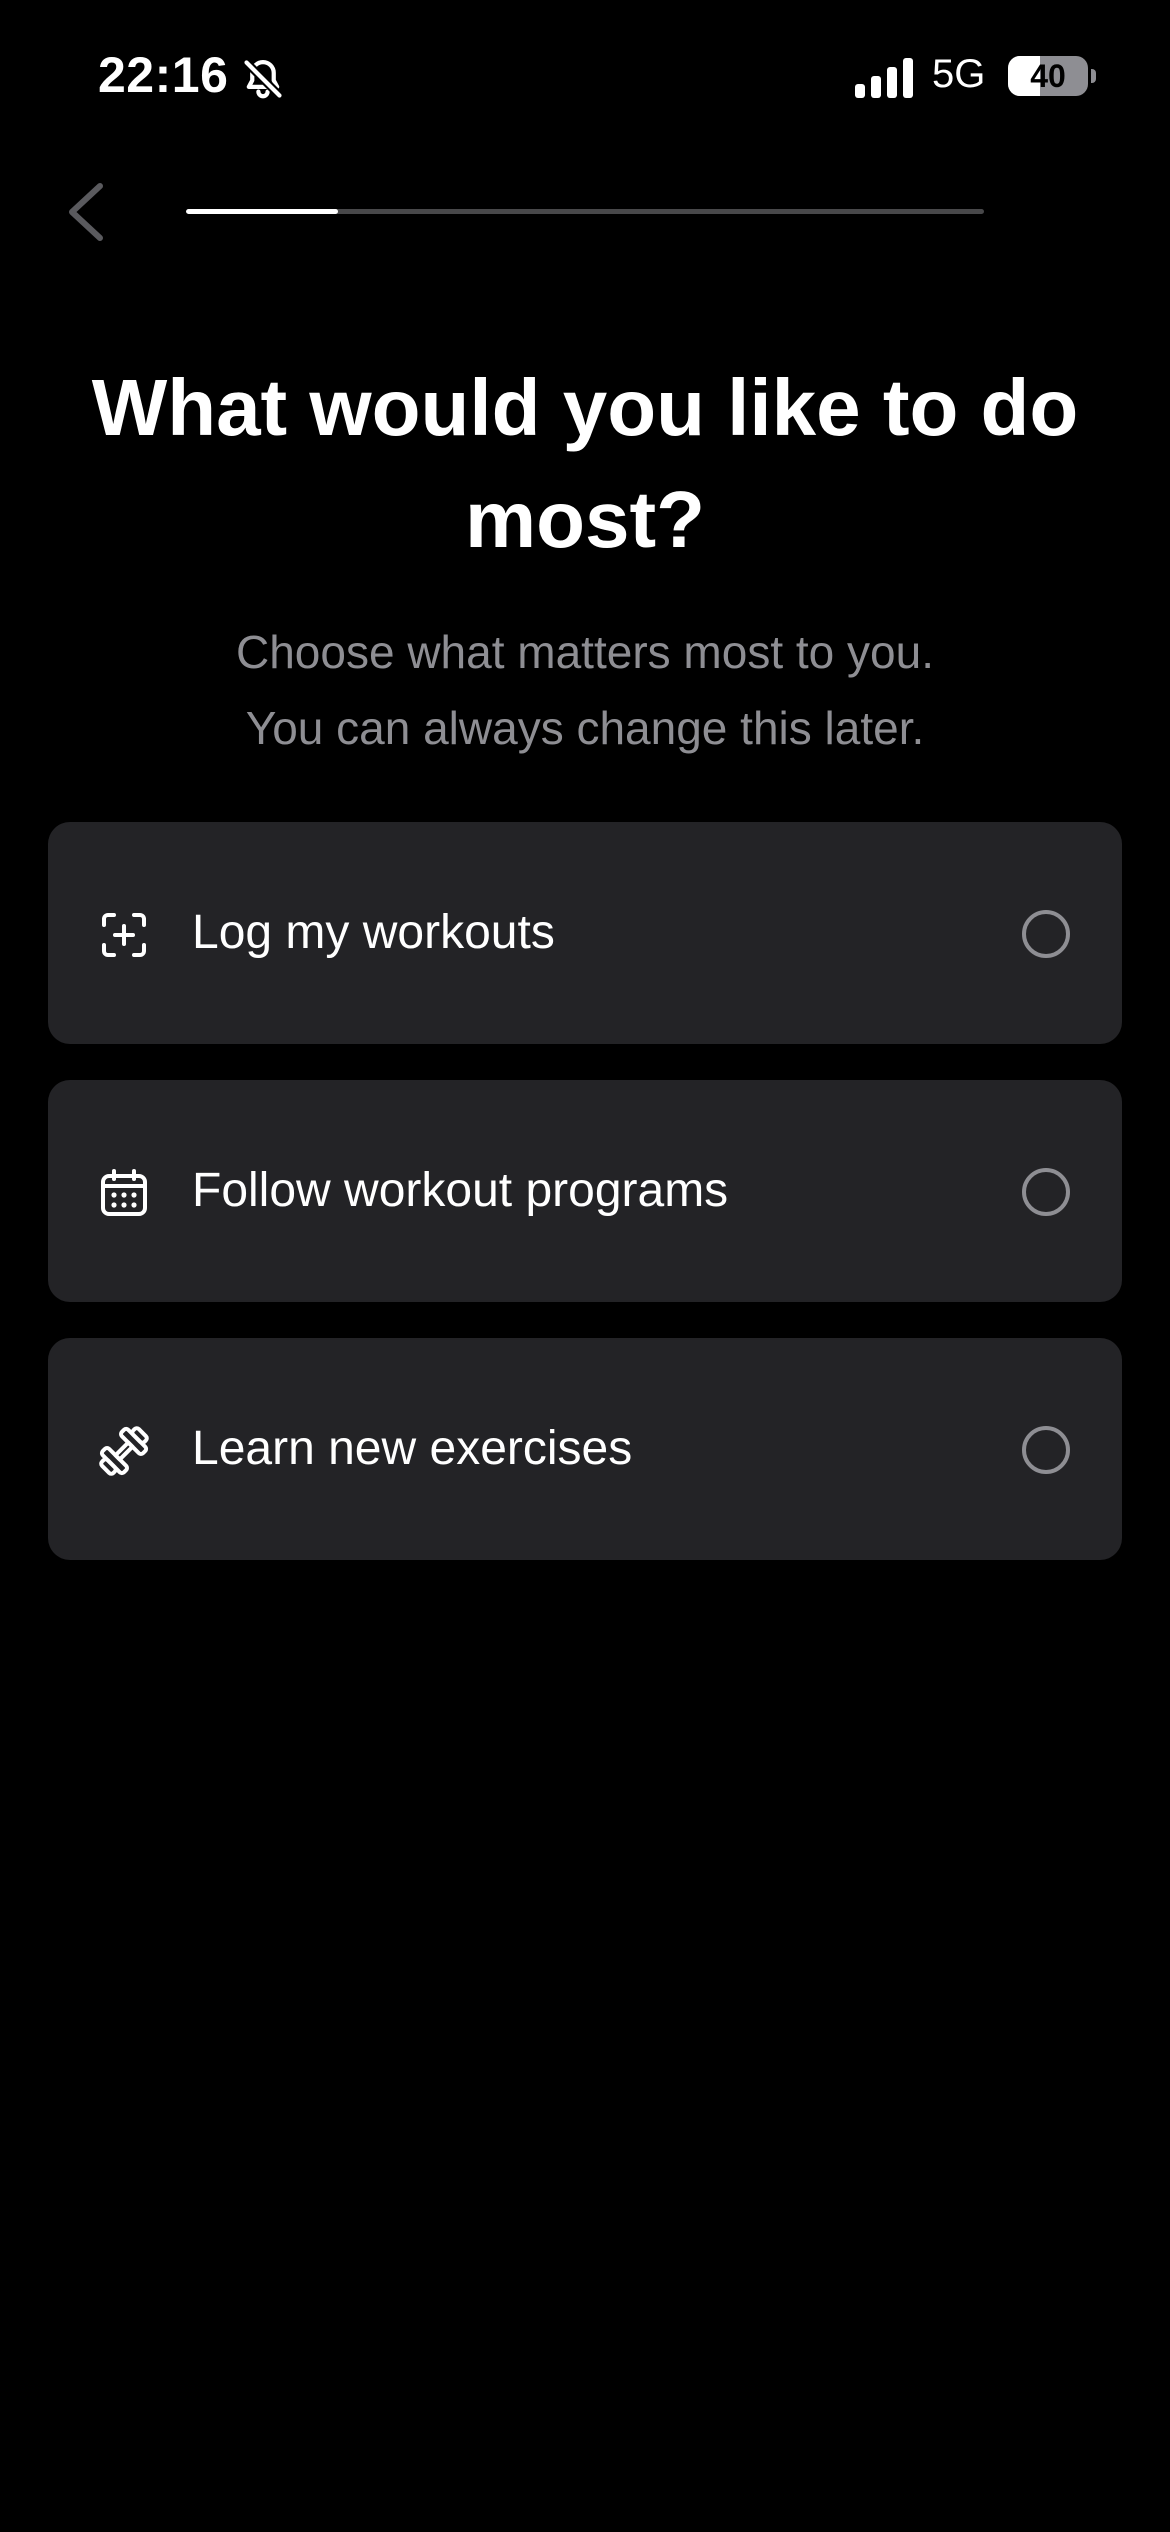 This screenshot has width=1170, height=2532. Describe the element at coordinates (585, 211) in the screenshot. I see `onboarding-progress-bar` at that location.